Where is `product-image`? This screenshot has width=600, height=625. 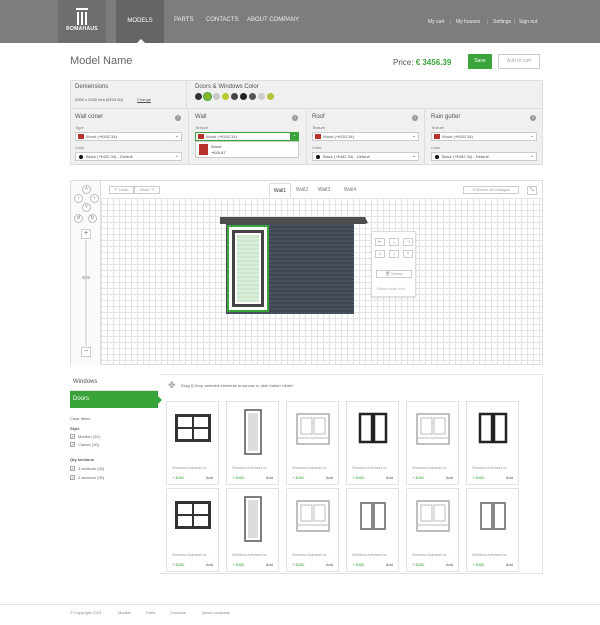 product-image is located at coordinates (433, 429).